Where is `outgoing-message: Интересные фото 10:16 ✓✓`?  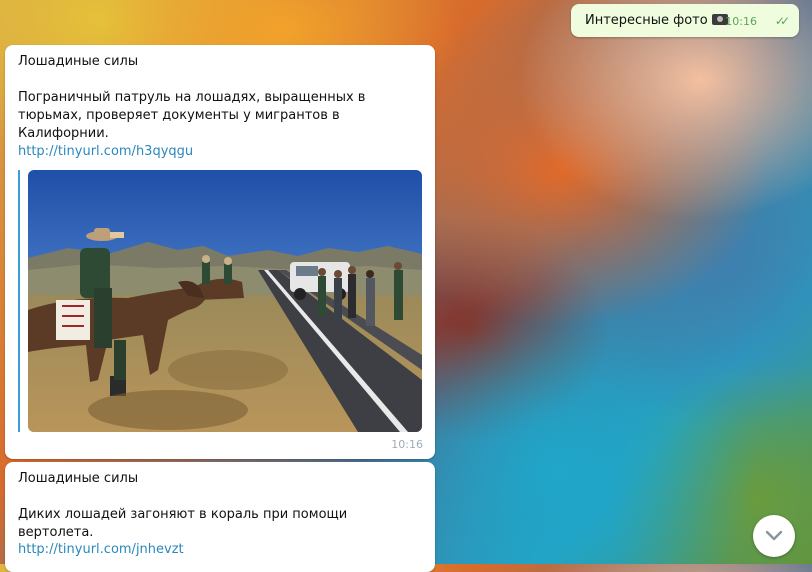 outgoing-message: Интересные фото 10:16 ✓✓ is located at coordinates (685, 20).